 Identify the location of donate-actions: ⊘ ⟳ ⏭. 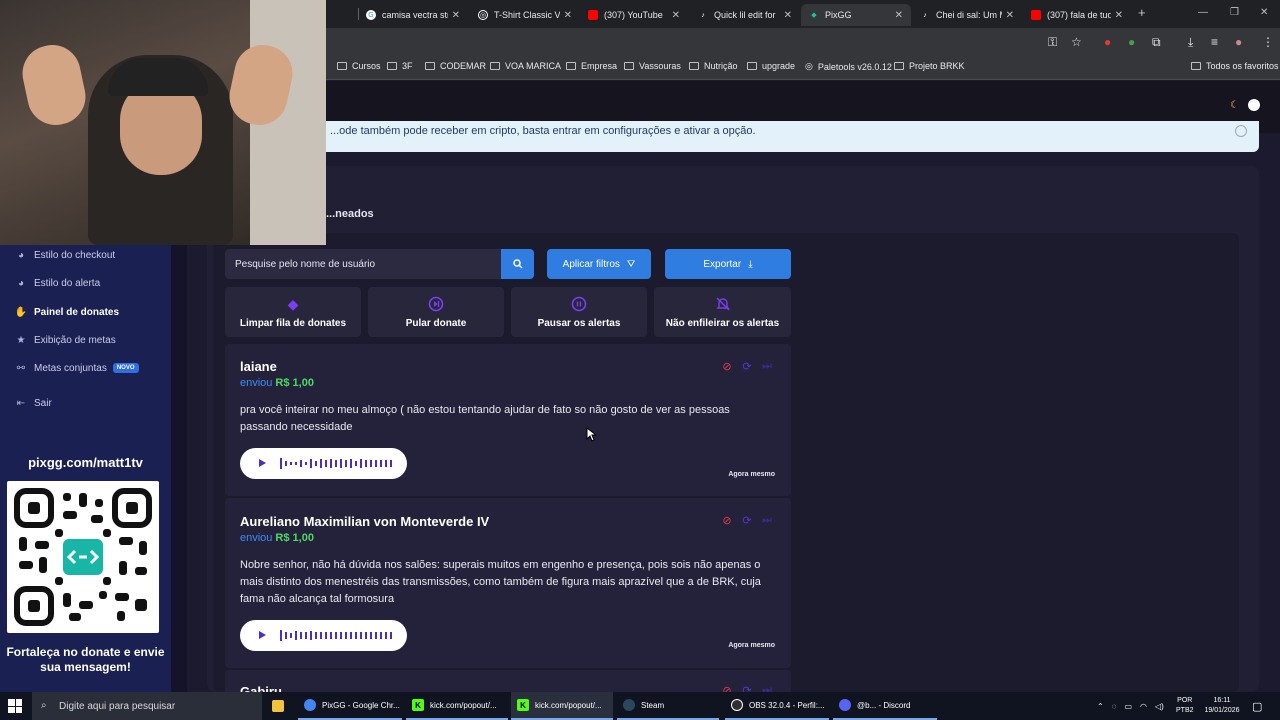
(747, 688).